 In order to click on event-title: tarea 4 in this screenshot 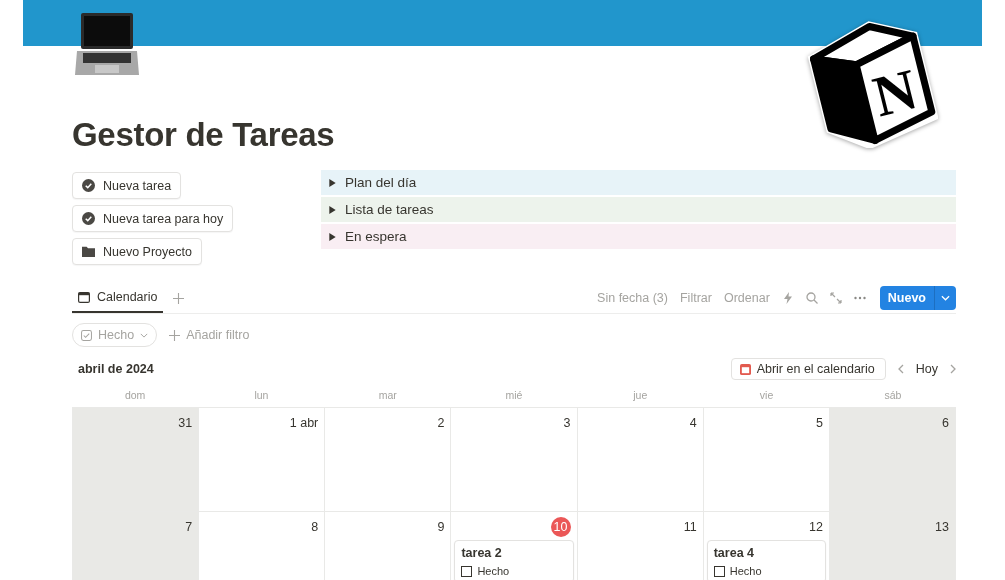, I will do `click(734, 553)`.